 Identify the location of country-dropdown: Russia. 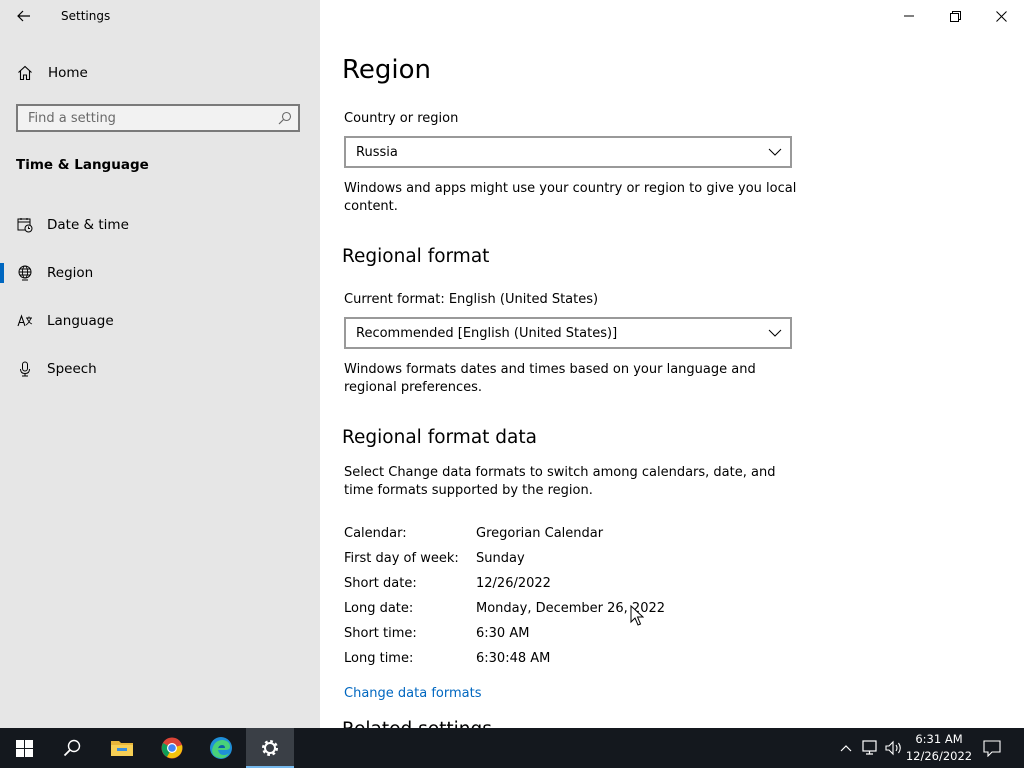
(568, 152).